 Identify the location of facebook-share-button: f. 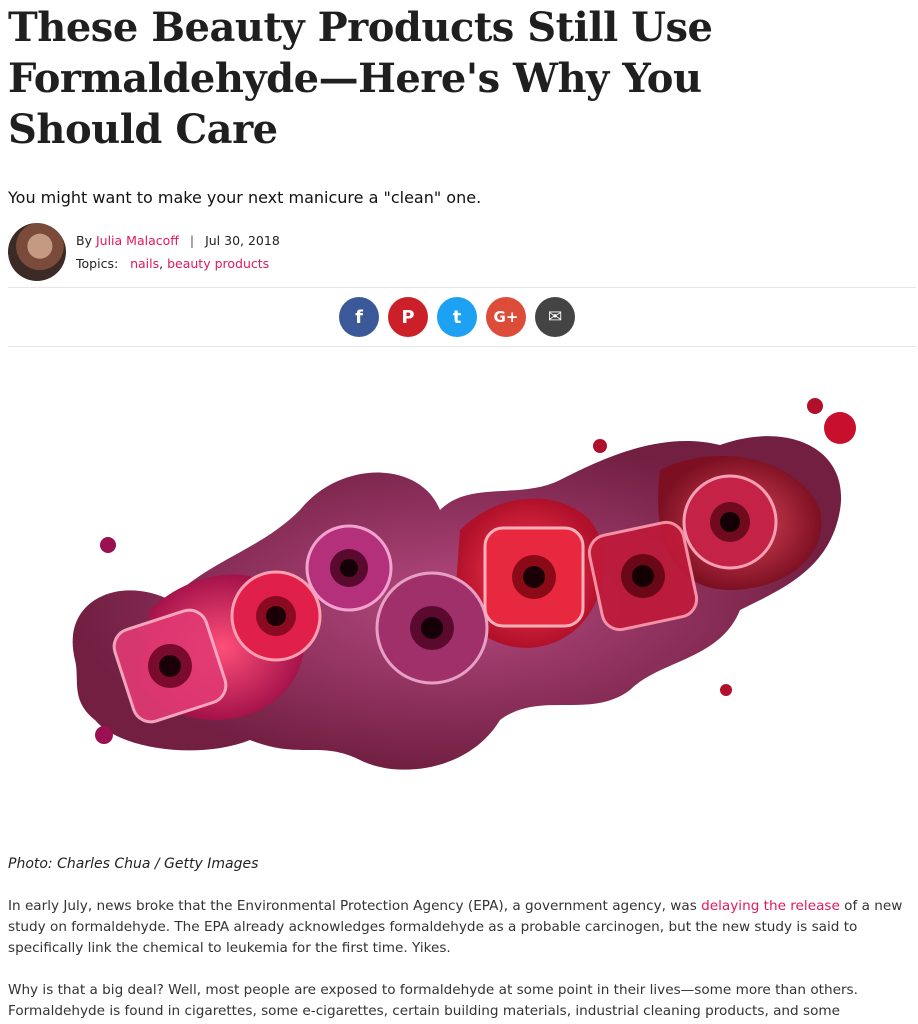
(359, 317).